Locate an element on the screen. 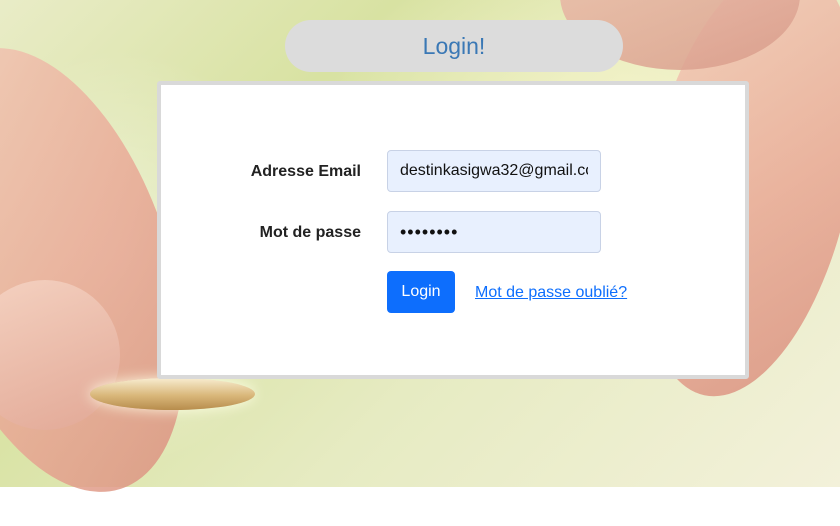 The width and height of the screenshot is (840, 526). forgot-password-link: Mot de passe oublié? is located at coordinates (551, 293).